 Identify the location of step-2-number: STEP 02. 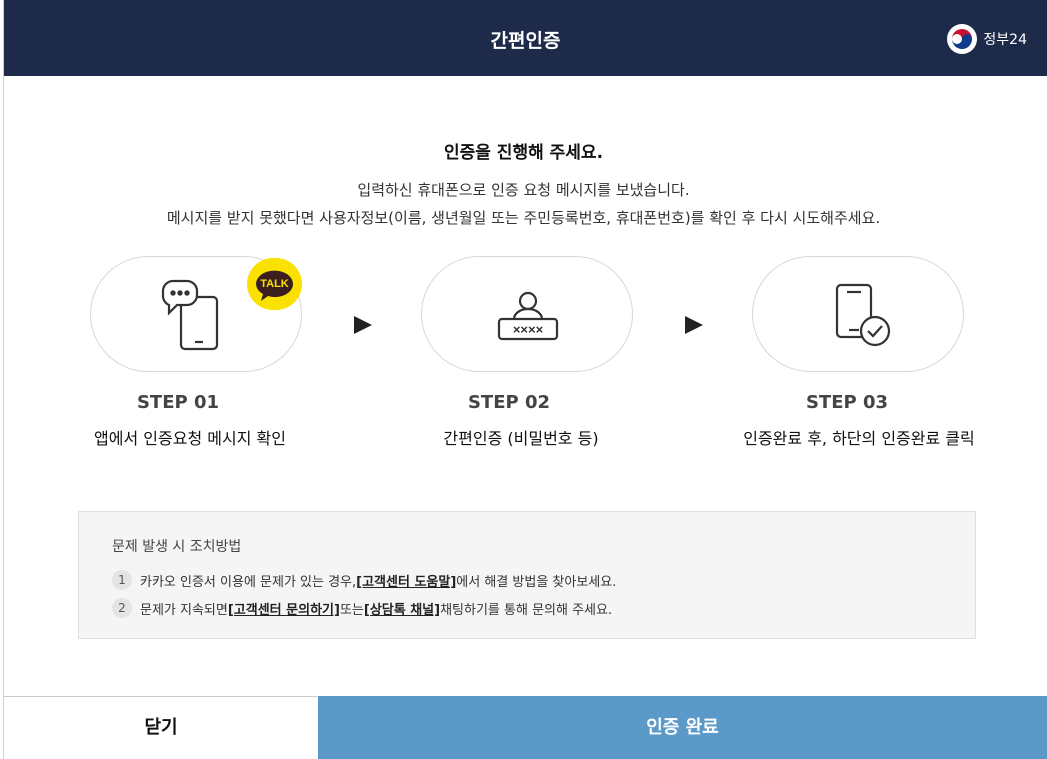
(509, 402).